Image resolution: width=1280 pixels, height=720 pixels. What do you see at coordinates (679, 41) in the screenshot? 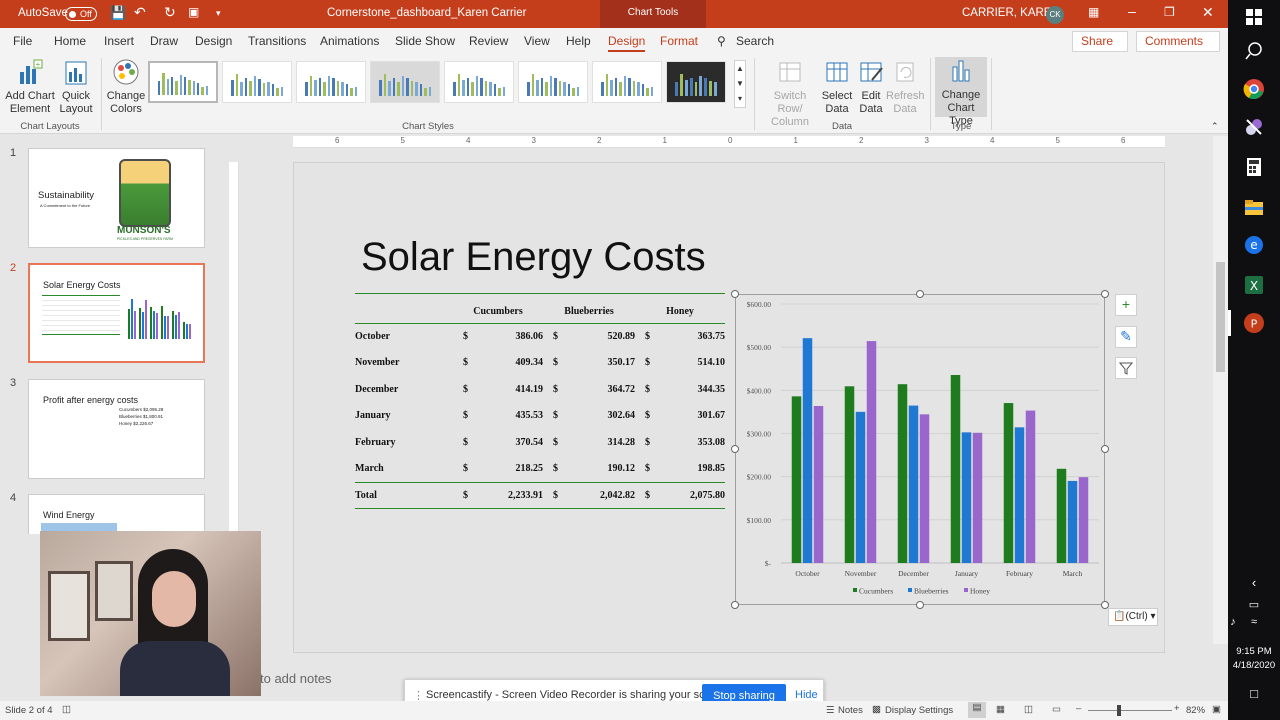
I see `tab-chart-format: Format` at bounding box center [679, 41].